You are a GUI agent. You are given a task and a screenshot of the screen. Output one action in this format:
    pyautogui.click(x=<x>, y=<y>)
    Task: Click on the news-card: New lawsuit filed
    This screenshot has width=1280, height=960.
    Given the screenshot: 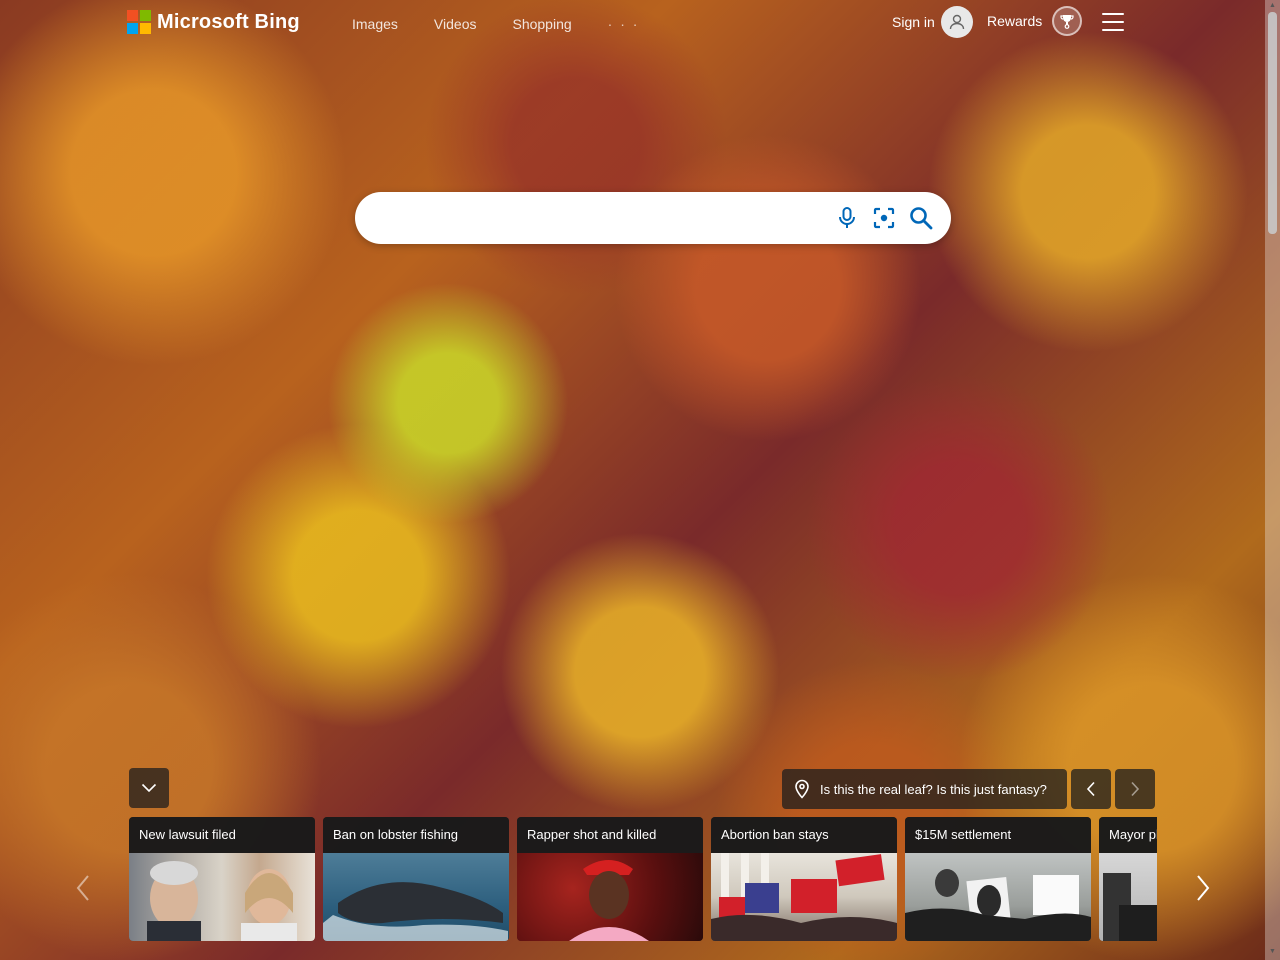 What is the action you would take?
    pyautogui.click(x=222, y=879)
    